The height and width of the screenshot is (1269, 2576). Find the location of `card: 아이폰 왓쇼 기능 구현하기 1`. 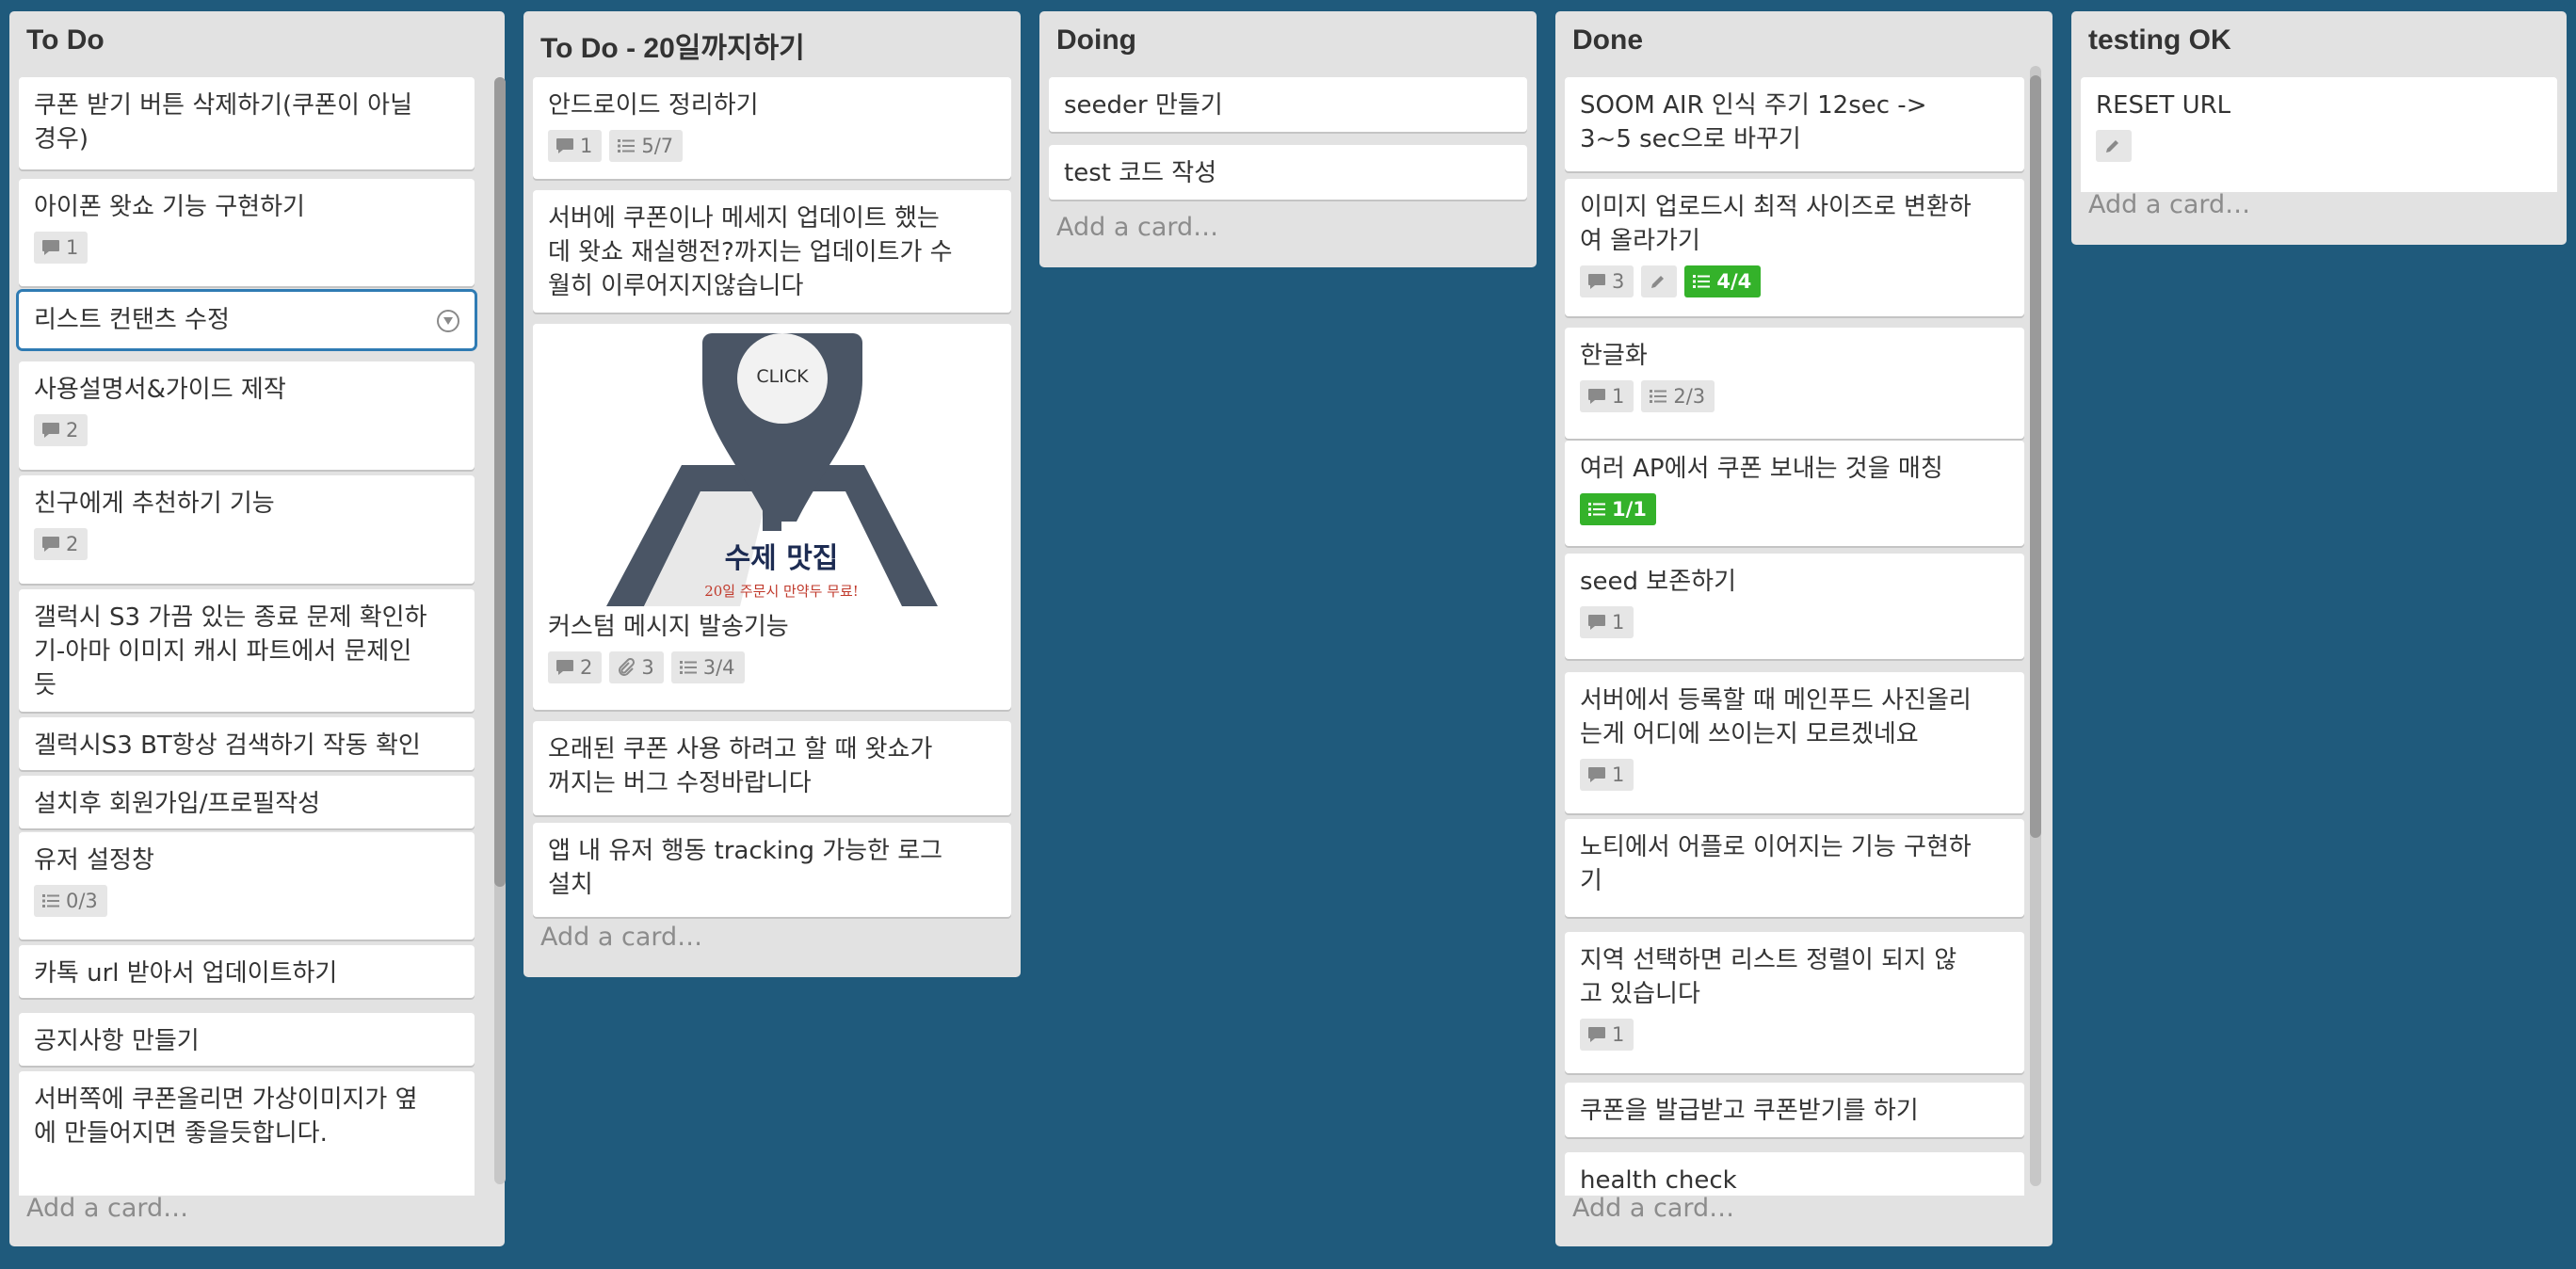

card: 아이폰 왓쇼 기능 구현하기 1 is located at coordinates (247, 232).